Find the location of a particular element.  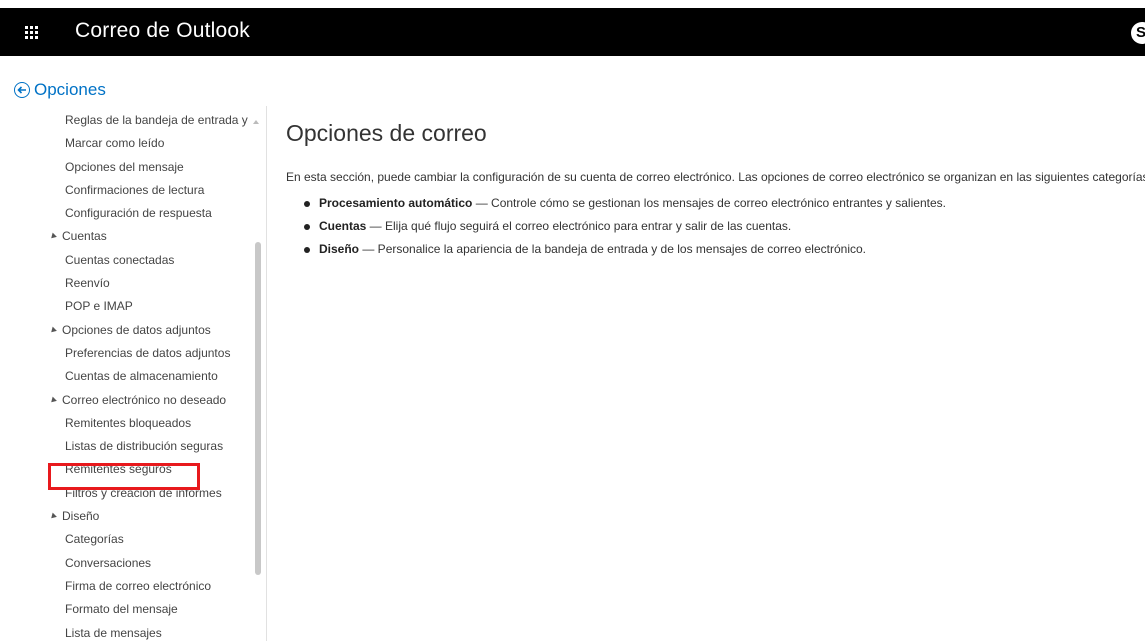

category-term: Procesamiento automático is located at coordinates (396, 203).